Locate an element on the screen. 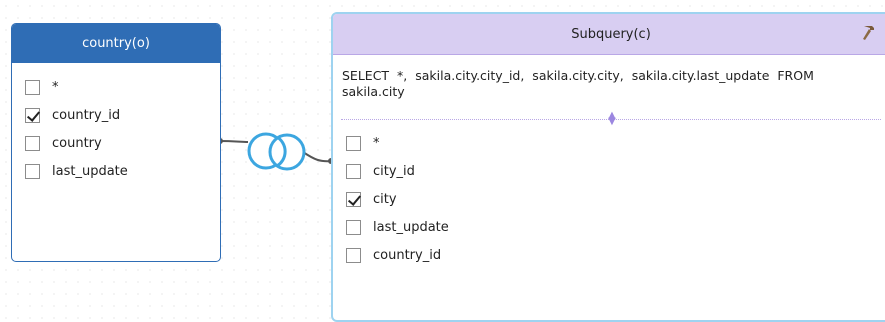  resize-handle-icon: ▲ ▼ is located at coordinates (612, 119).